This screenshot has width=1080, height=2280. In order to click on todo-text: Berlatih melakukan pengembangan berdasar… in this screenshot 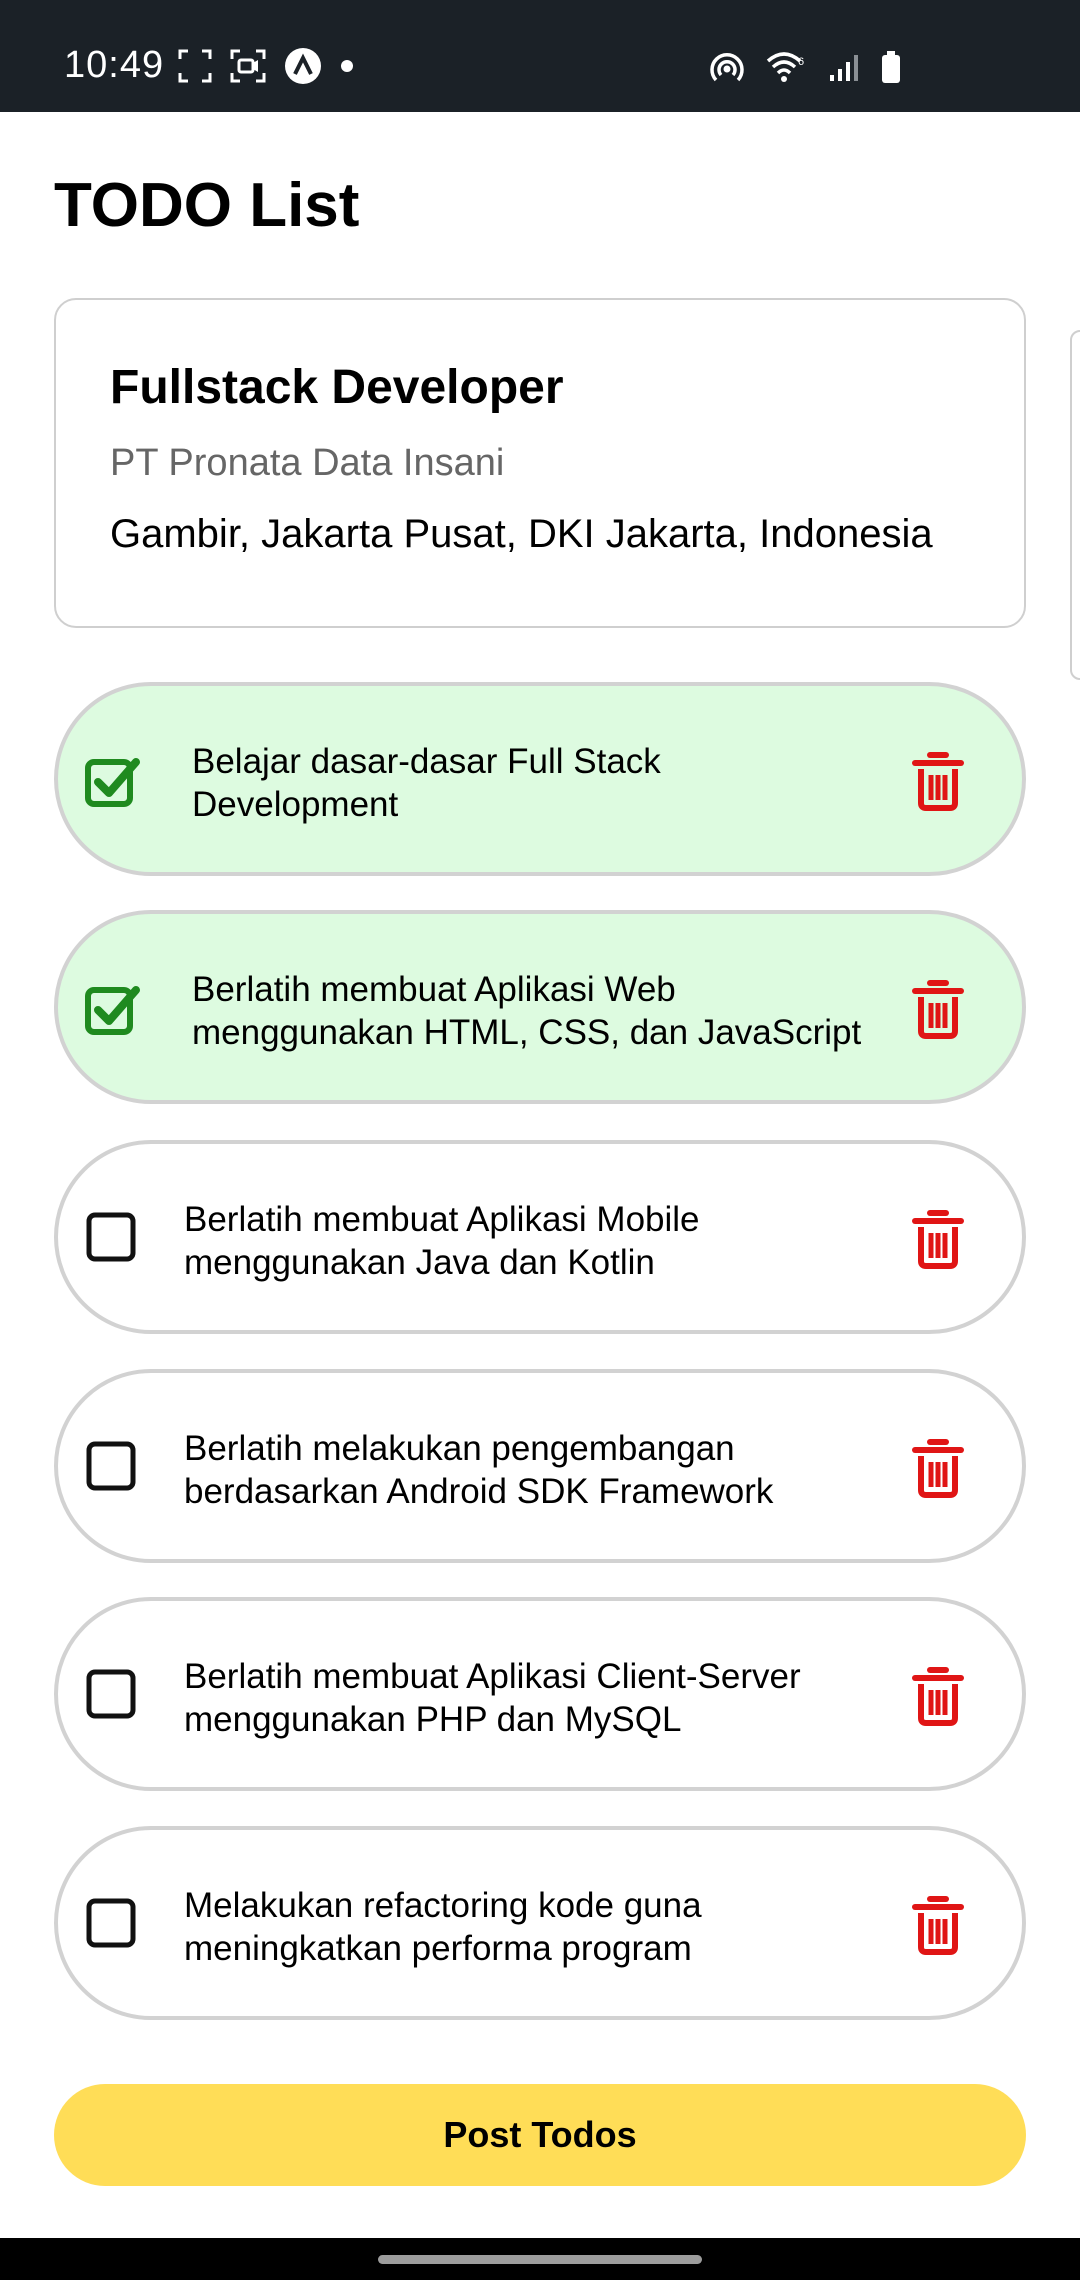, I will do `click(544, 1470)`.